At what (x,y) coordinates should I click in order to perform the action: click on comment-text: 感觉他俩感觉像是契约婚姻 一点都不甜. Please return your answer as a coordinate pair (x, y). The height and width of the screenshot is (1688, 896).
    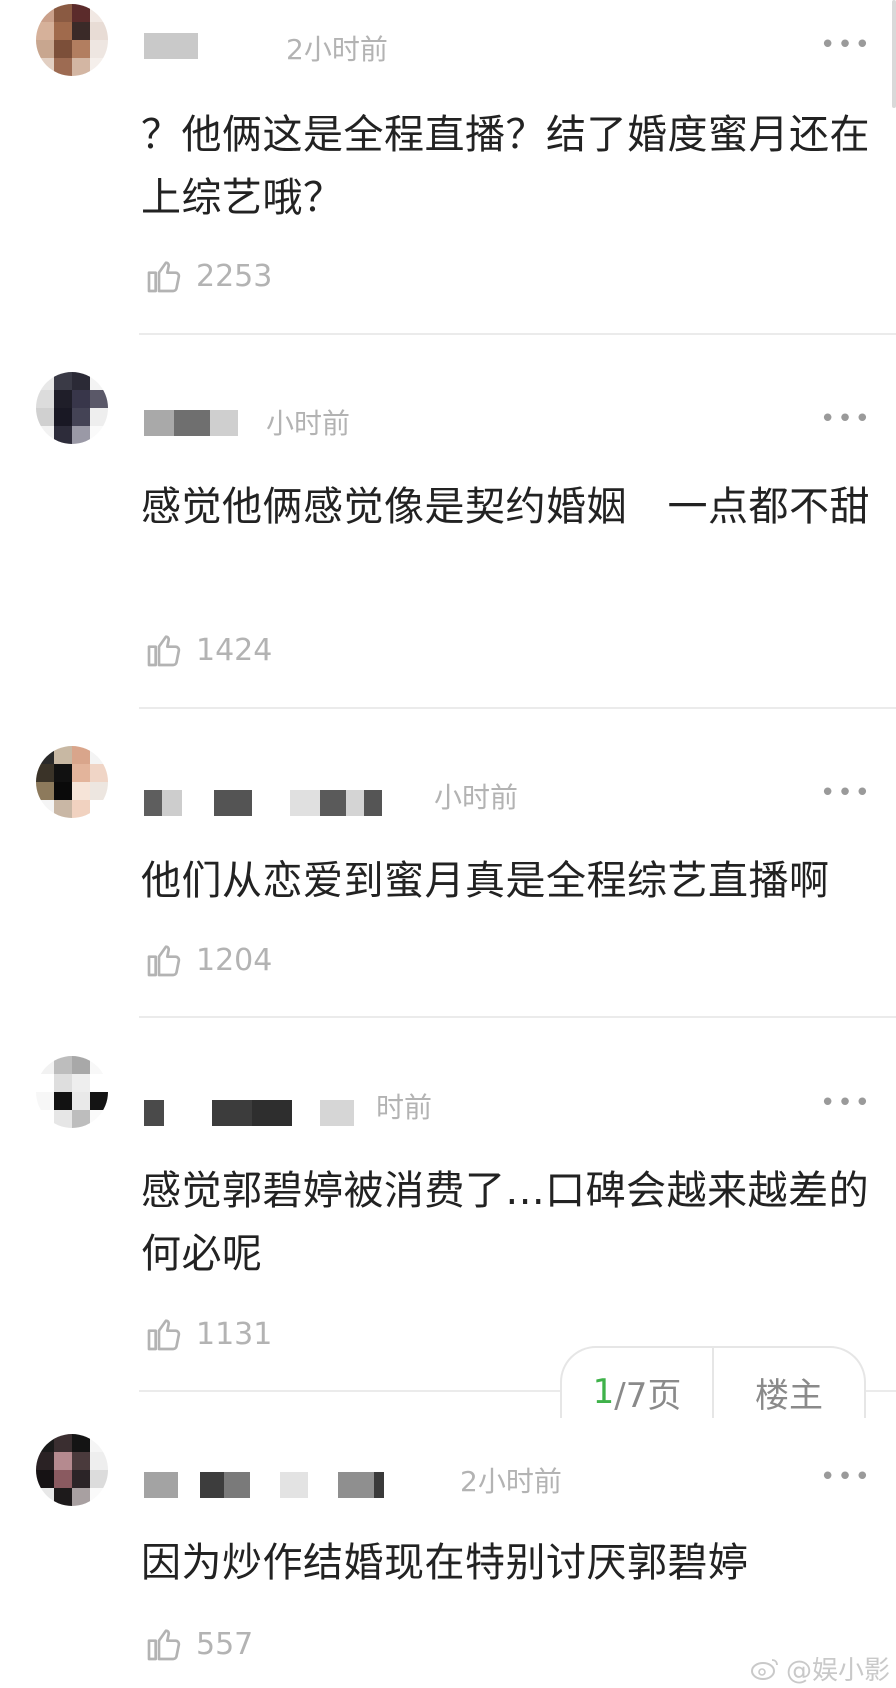
    Looking at the image, I should click on (505, 507).